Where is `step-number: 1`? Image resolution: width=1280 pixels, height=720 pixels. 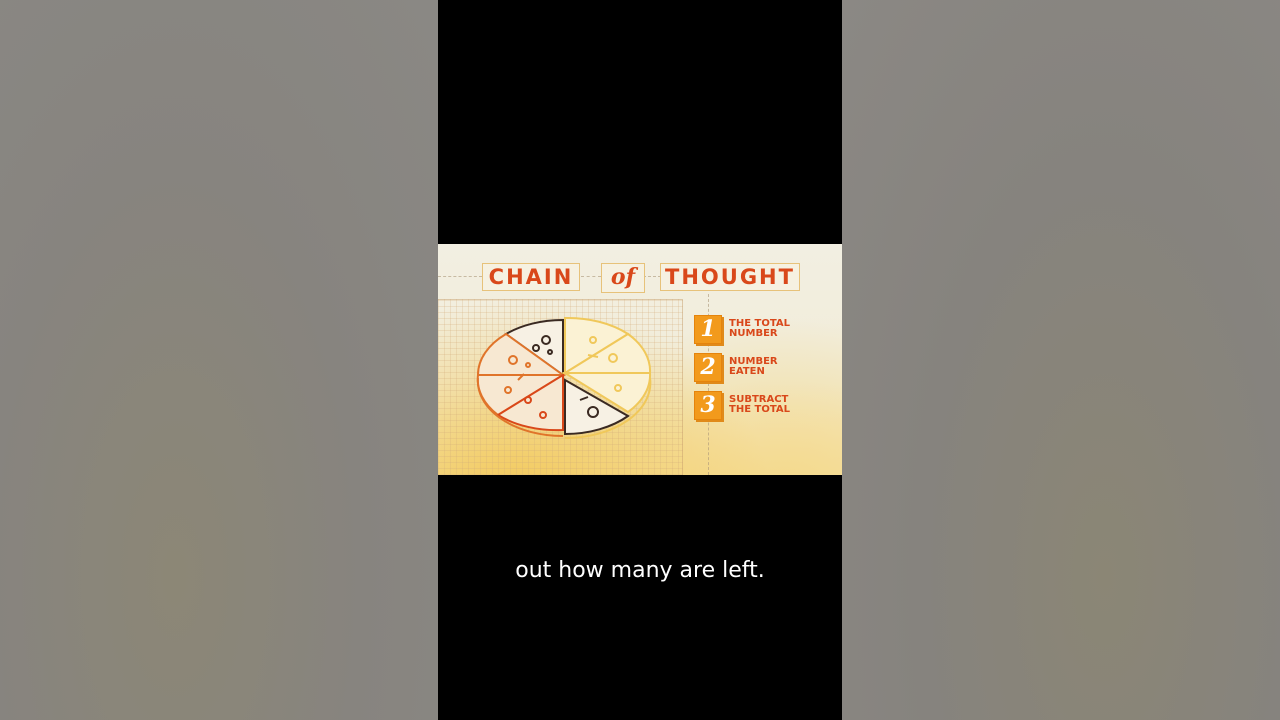 step-number: 1 is located at coordinates (708, 329).